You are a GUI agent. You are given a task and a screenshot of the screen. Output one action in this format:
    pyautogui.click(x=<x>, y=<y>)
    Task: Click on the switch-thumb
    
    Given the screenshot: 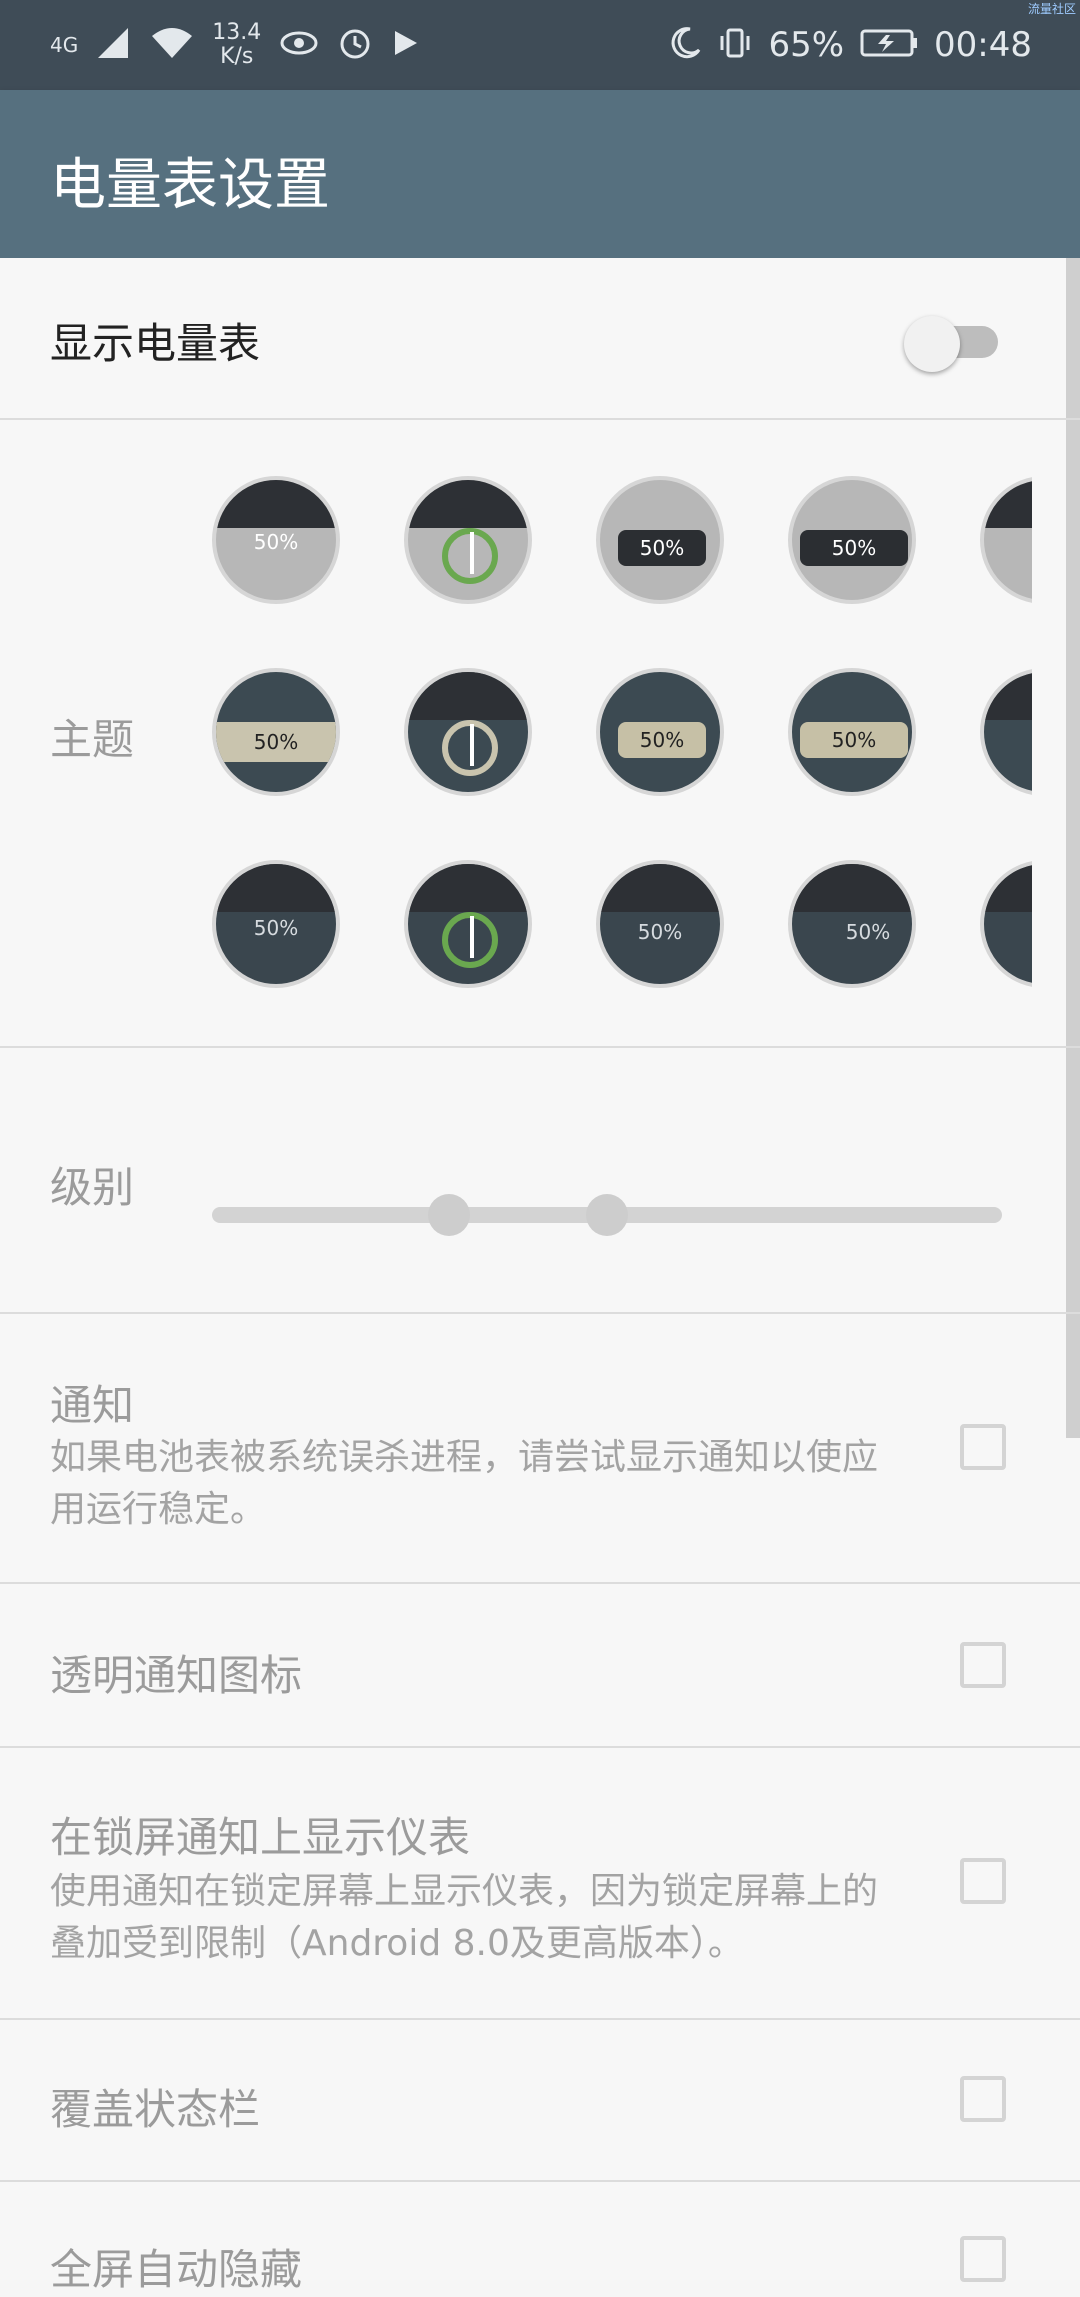 What is the action you would take?
    pyautogui.click(x=932, y=344)
    